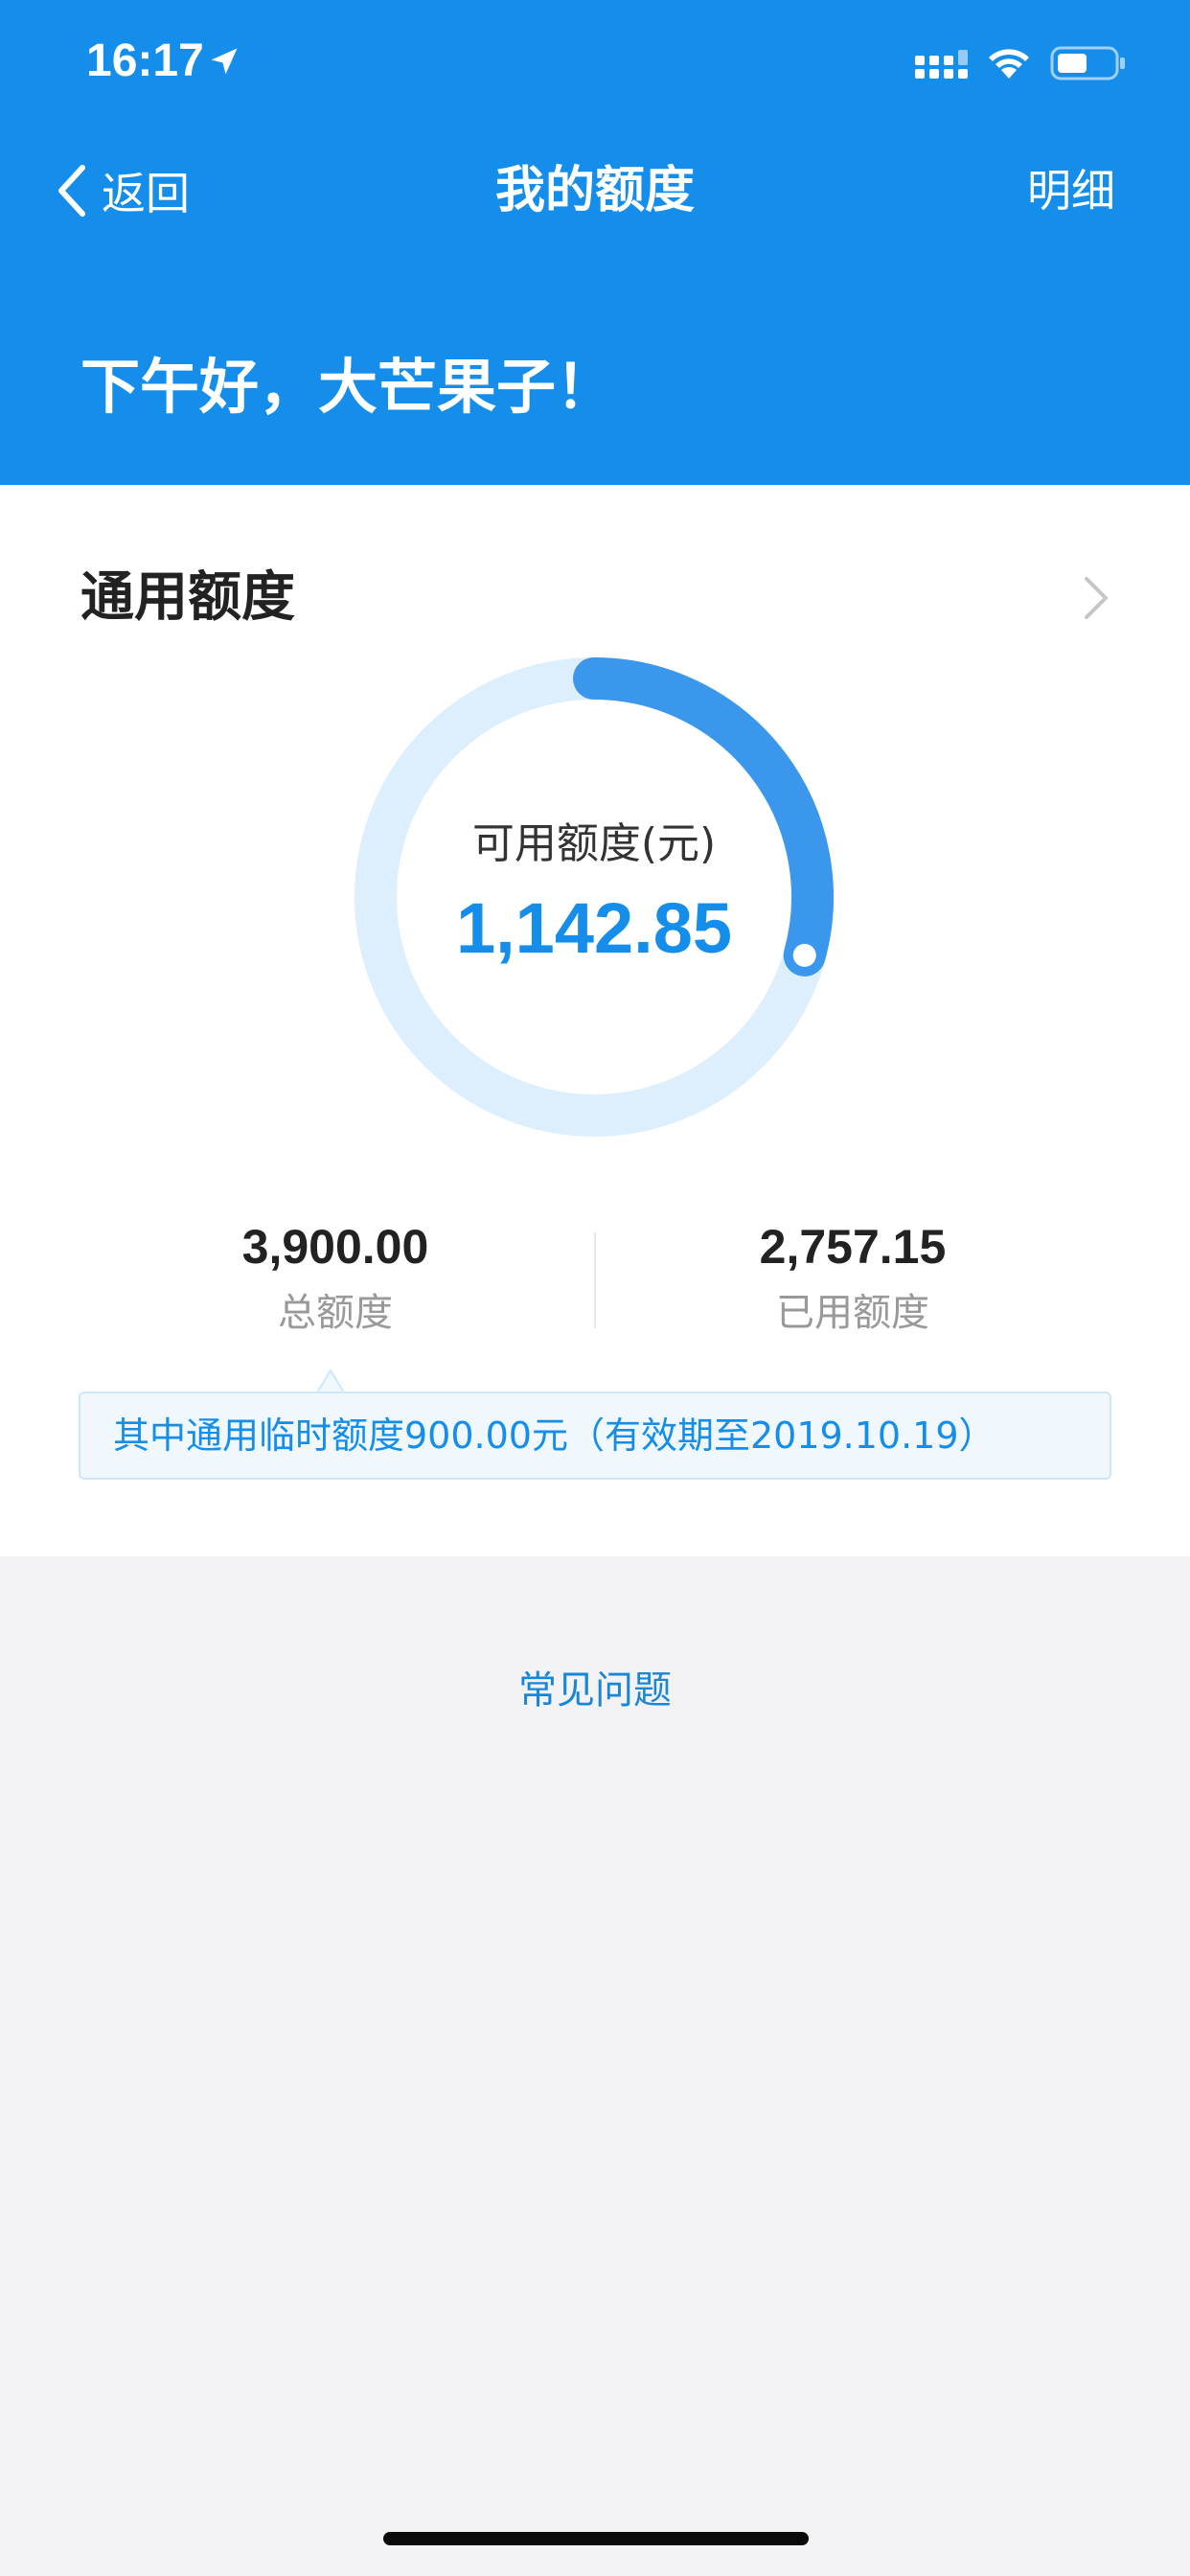 This screenshot has height=2576, width=1190. What do you see at coordinates (1088, 63) in the screenshot?
I see `battery-icon` at bounding box center [1088, 63].